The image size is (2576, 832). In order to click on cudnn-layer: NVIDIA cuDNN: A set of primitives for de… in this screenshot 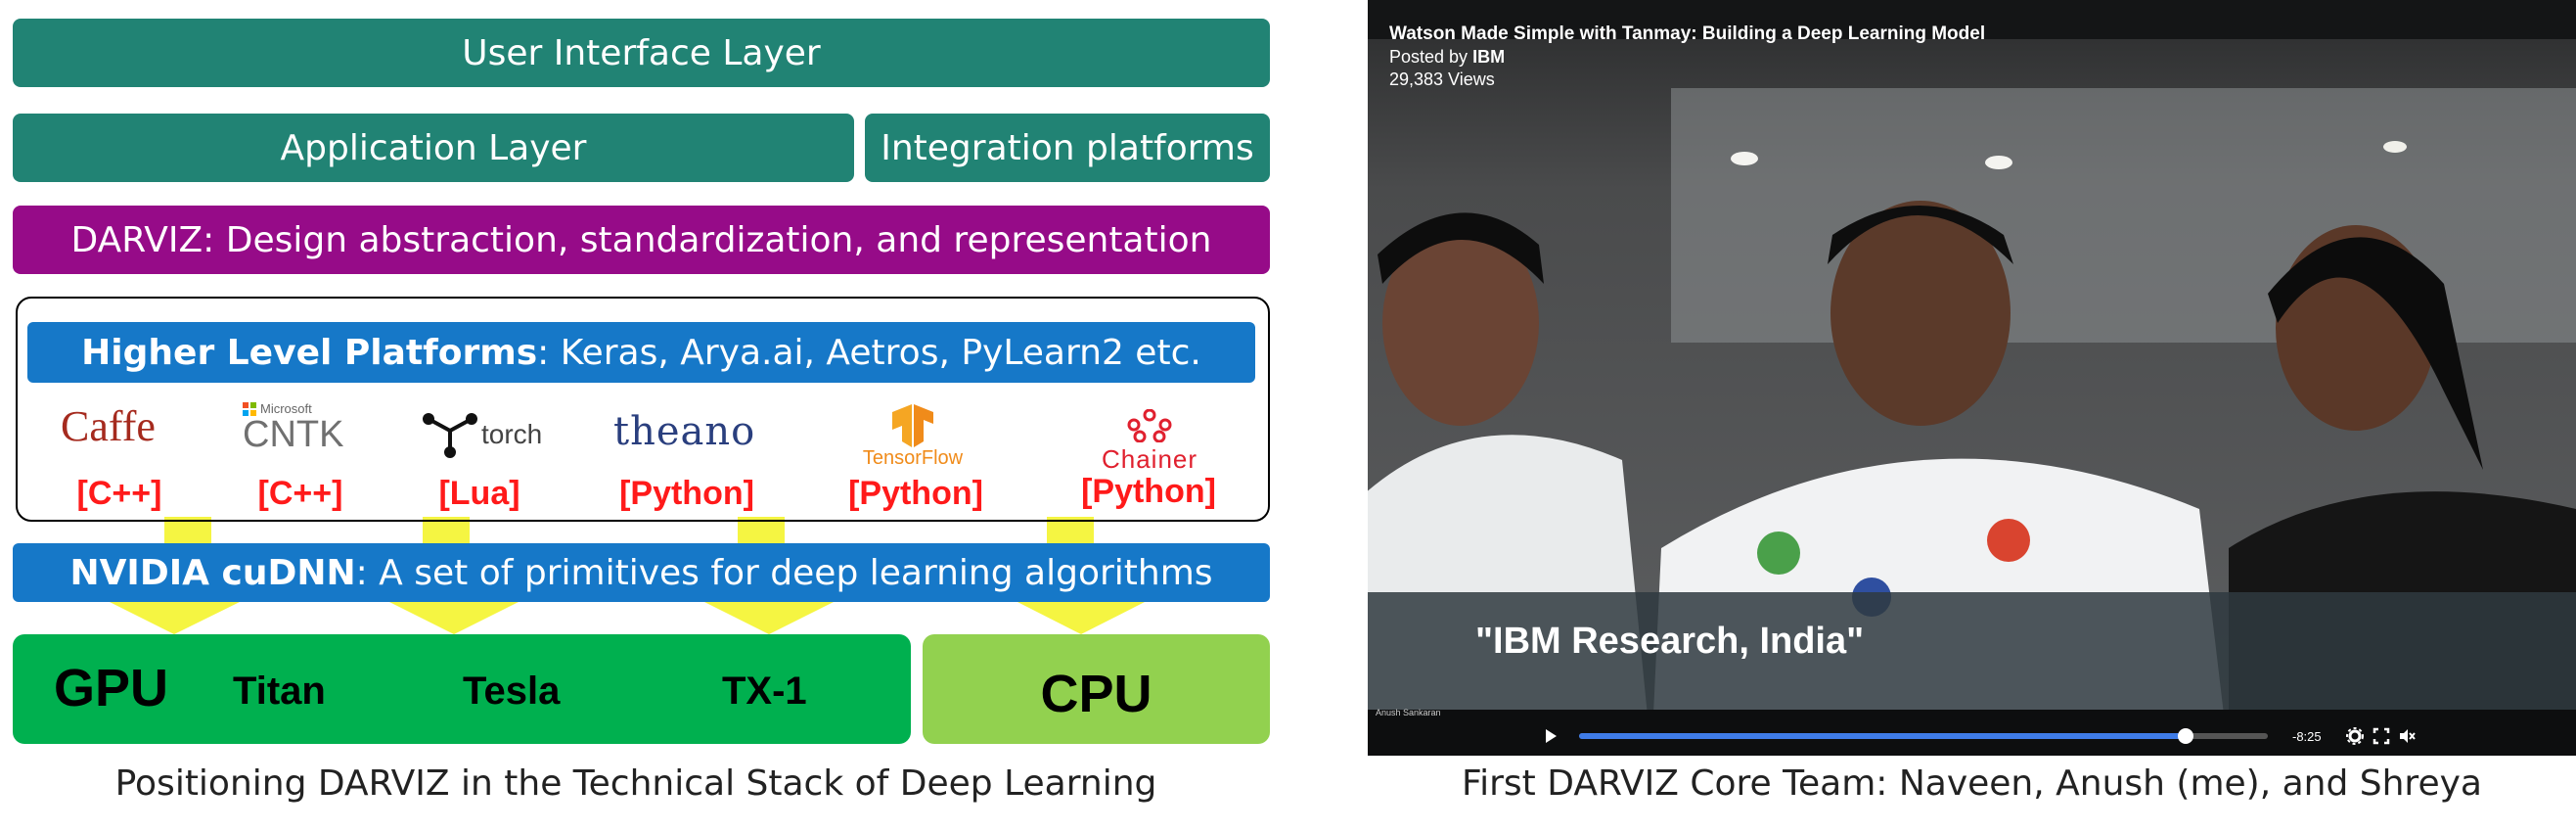, I will do `click(641, 573)`.